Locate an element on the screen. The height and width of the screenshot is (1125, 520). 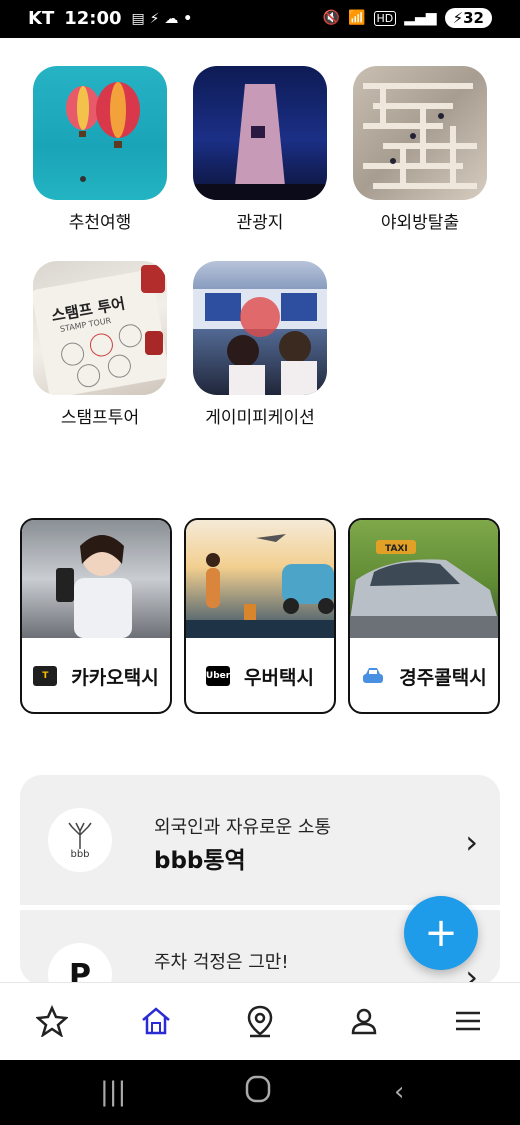
home-system-icon is located at coordinates (258, 1092).